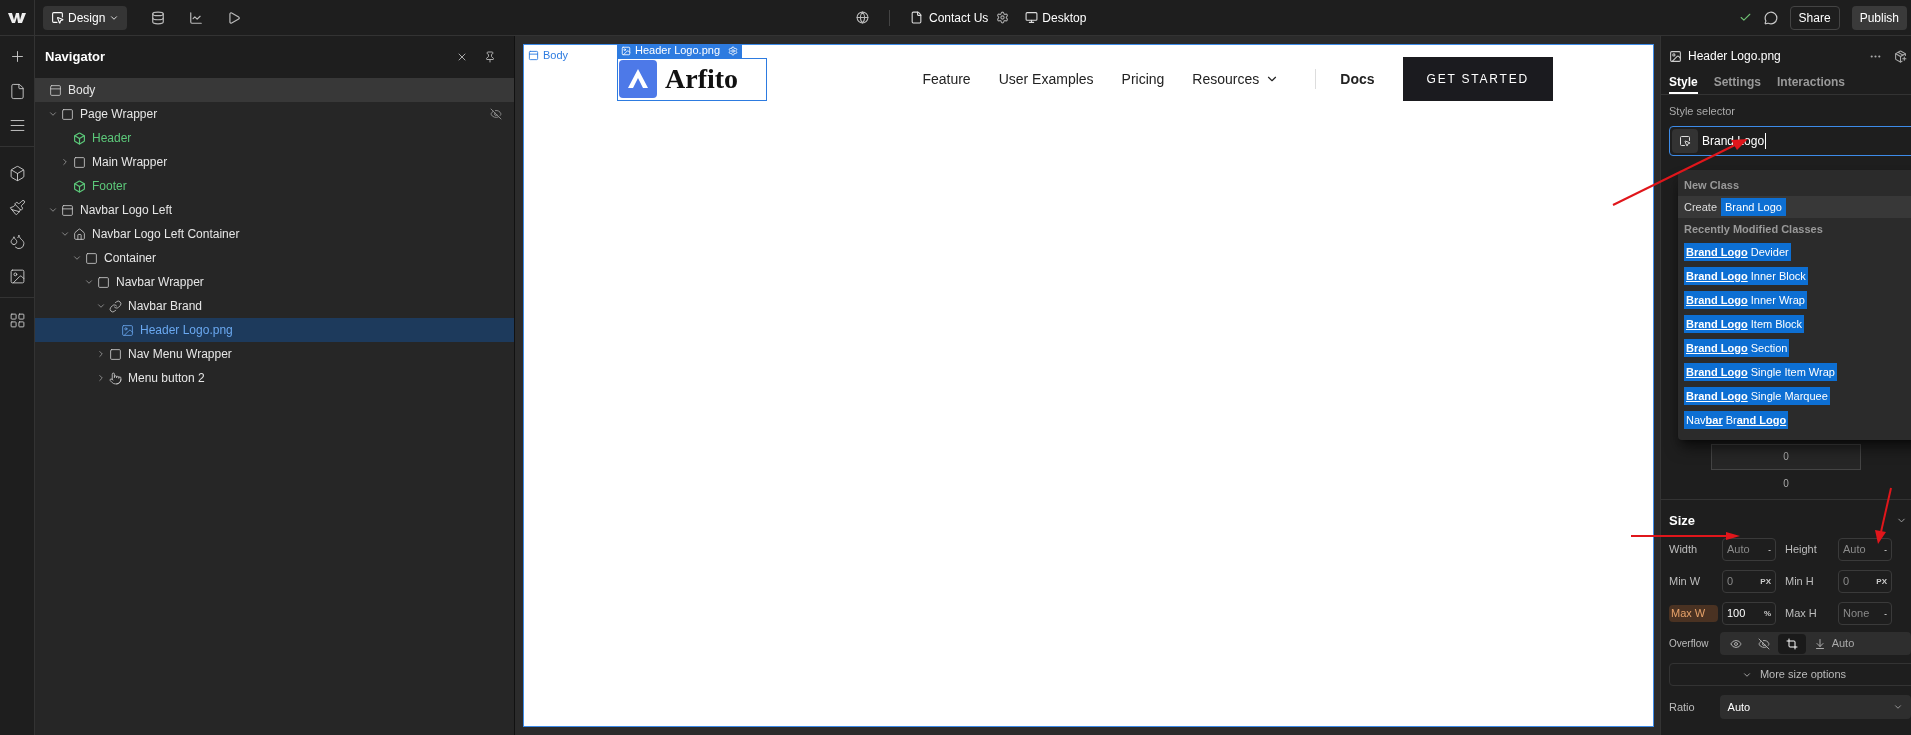 Image resolution: width=1911 pixels, height=735 pixels. I want to click on class-item: Brand Logo Inner Block, so click(1746, 276).